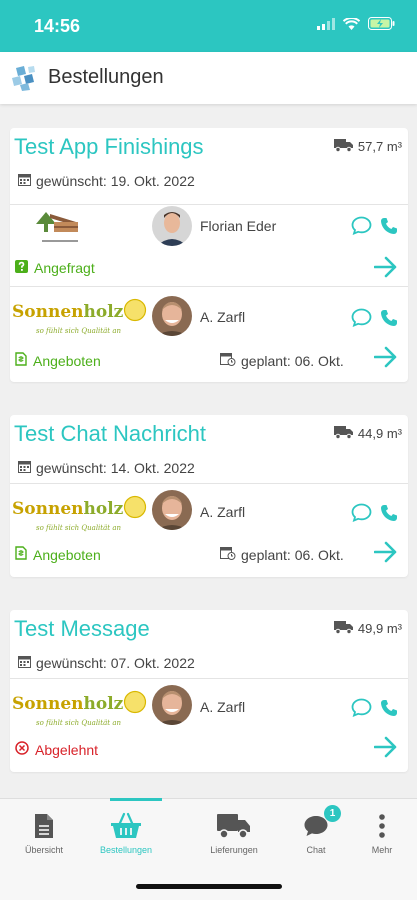  I want to click on order-volume-value: 49,9 m³, so click(379, 628).